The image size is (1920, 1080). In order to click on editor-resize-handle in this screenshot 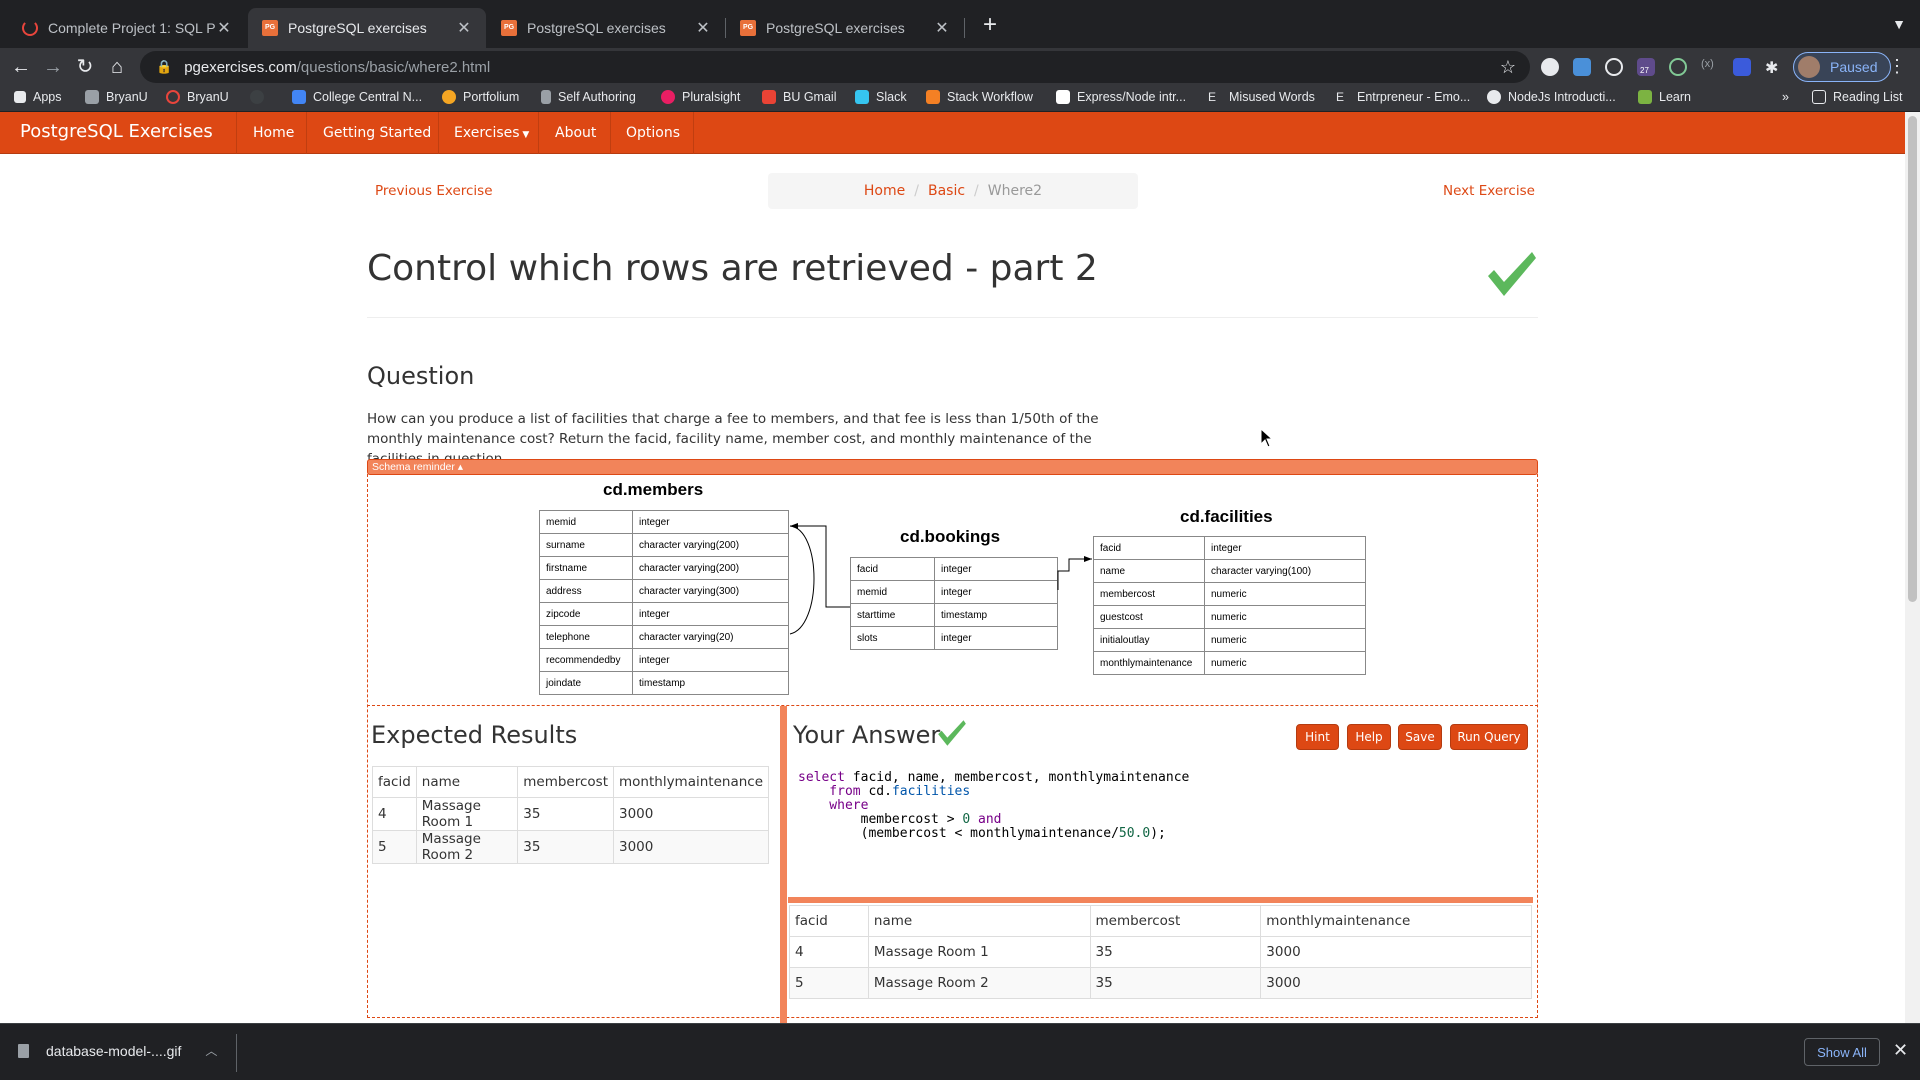, I will do `click(1160, 900)`.